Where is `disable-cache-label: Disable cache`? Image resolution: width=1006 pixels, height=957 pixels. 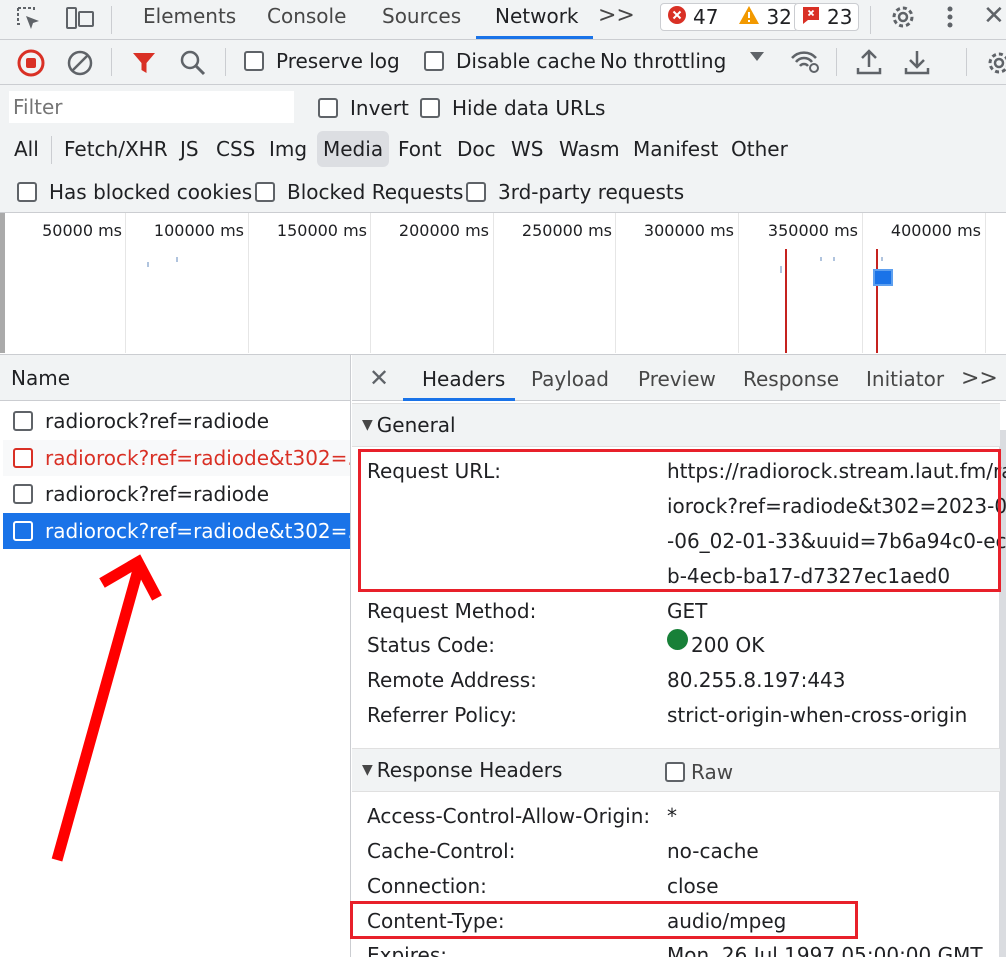
disable-cache-label: Disable cache is located at coordinates (526, 61).